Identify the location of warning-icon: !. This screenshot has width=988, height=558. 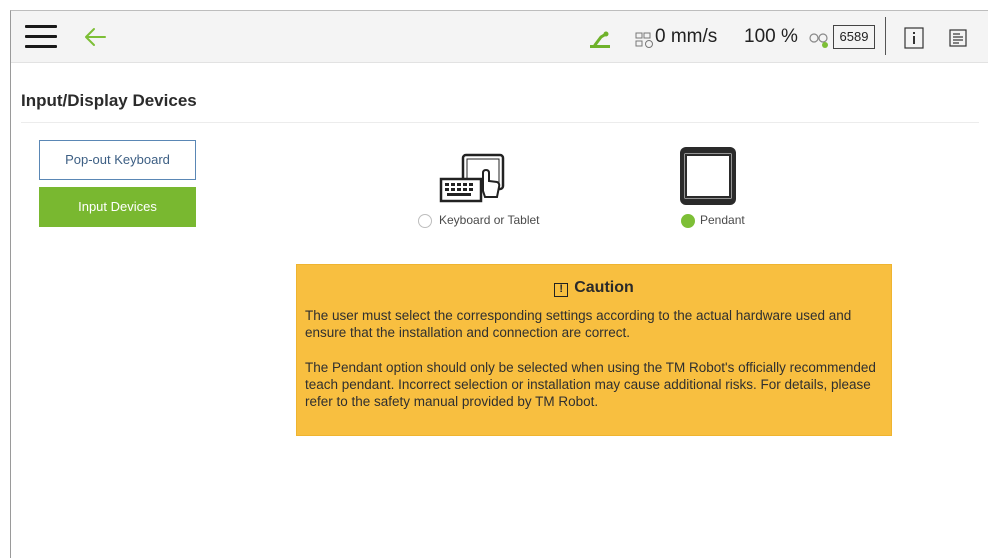
(561, 290).